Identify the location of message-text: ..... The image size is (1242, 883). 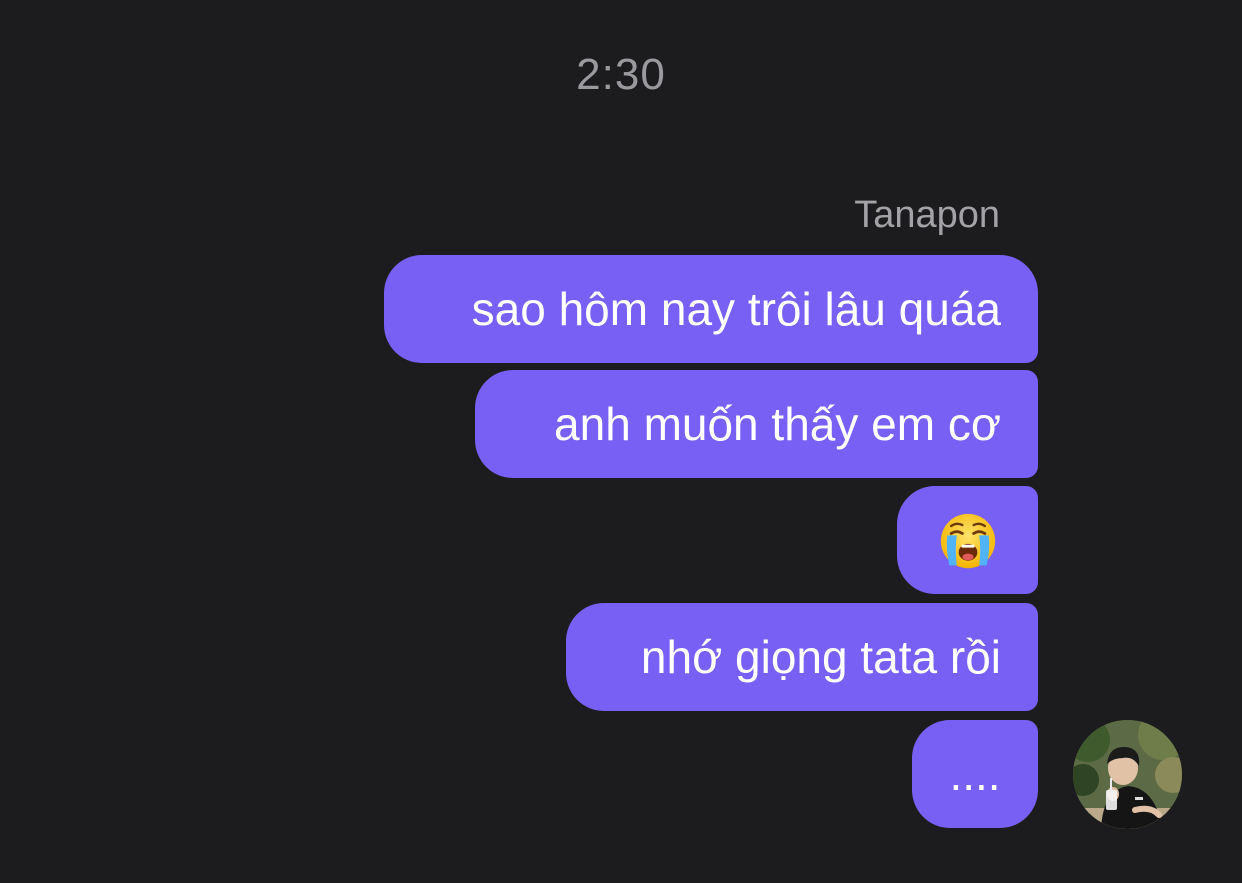
(975, 774).